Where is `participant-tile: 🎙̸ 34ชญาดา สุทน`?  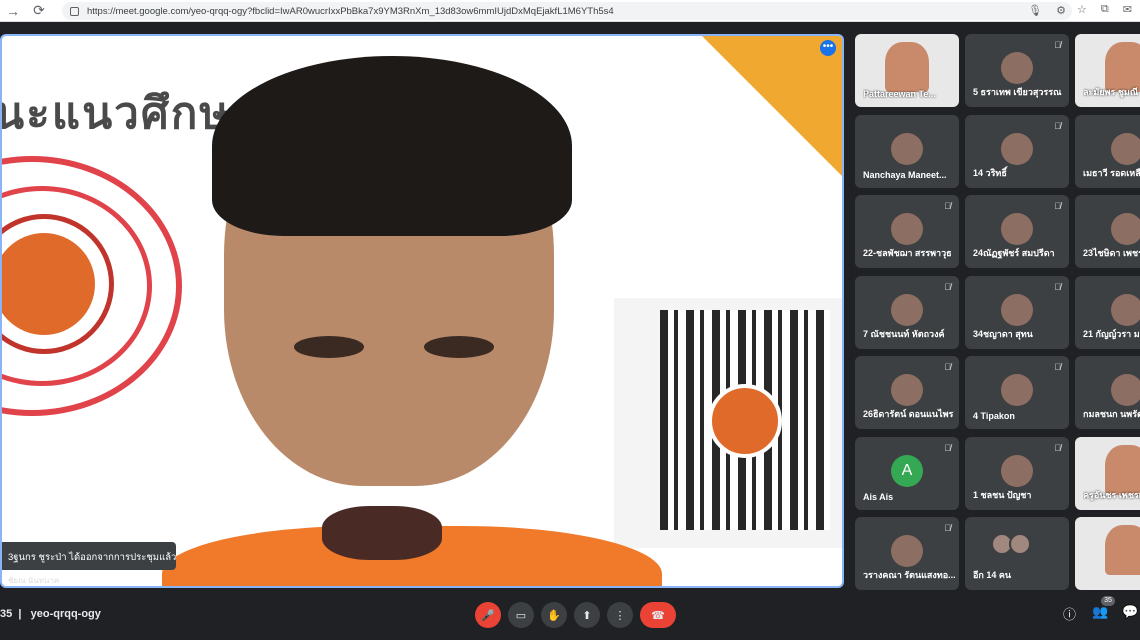 participant-tile: 🎙̸ 34ชญาดา สุทน is located at coordinates (1017, 312).